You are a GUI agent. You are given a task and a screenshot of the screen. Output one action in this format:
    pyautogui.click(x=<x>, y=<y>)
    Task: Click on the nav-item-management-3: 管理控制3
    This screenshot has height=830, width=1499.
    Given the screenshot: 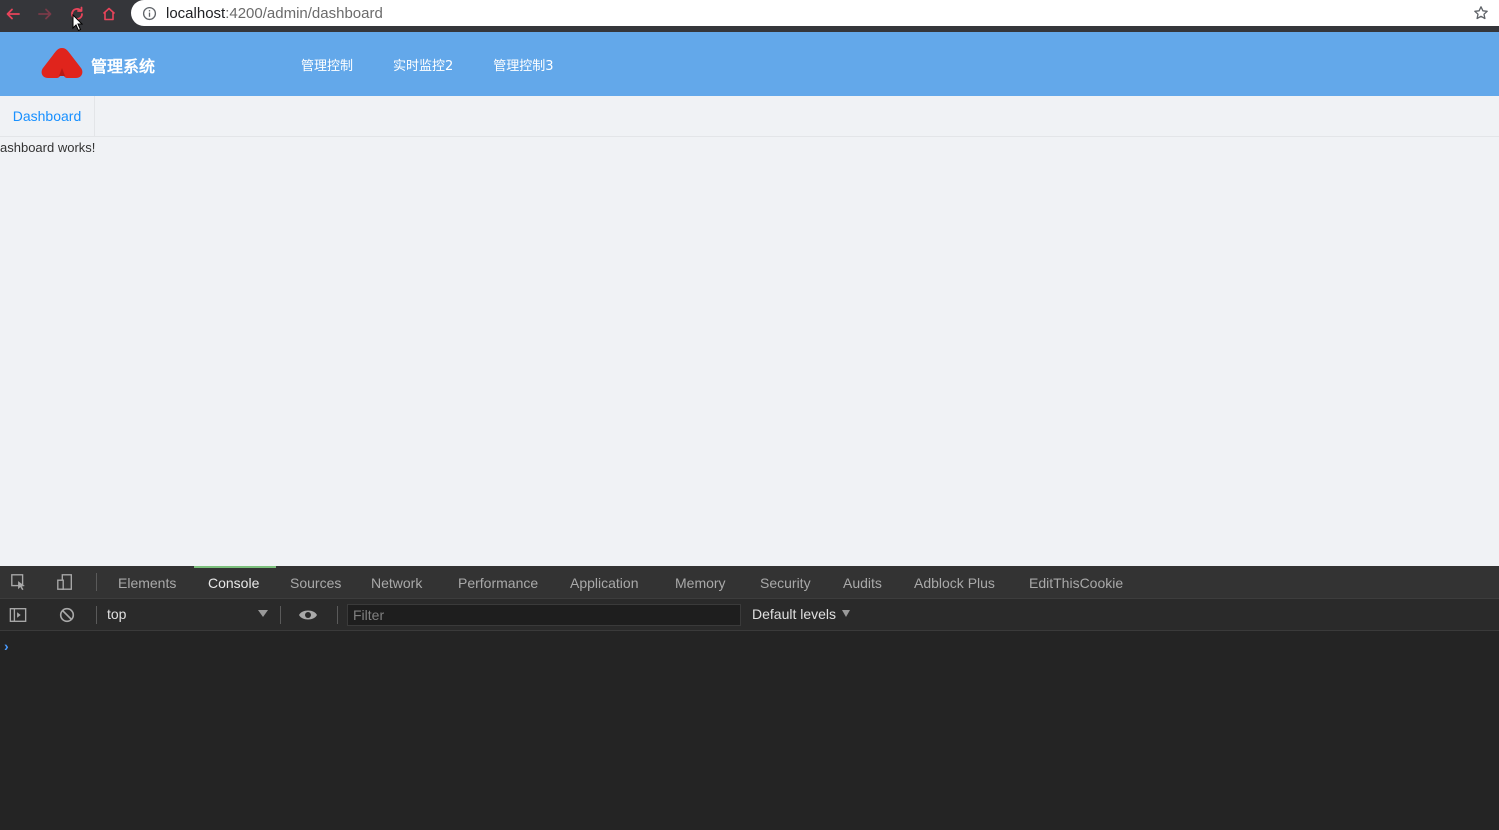 What is the action you would take?
    pyautogui.click(x=523, y=64)
    